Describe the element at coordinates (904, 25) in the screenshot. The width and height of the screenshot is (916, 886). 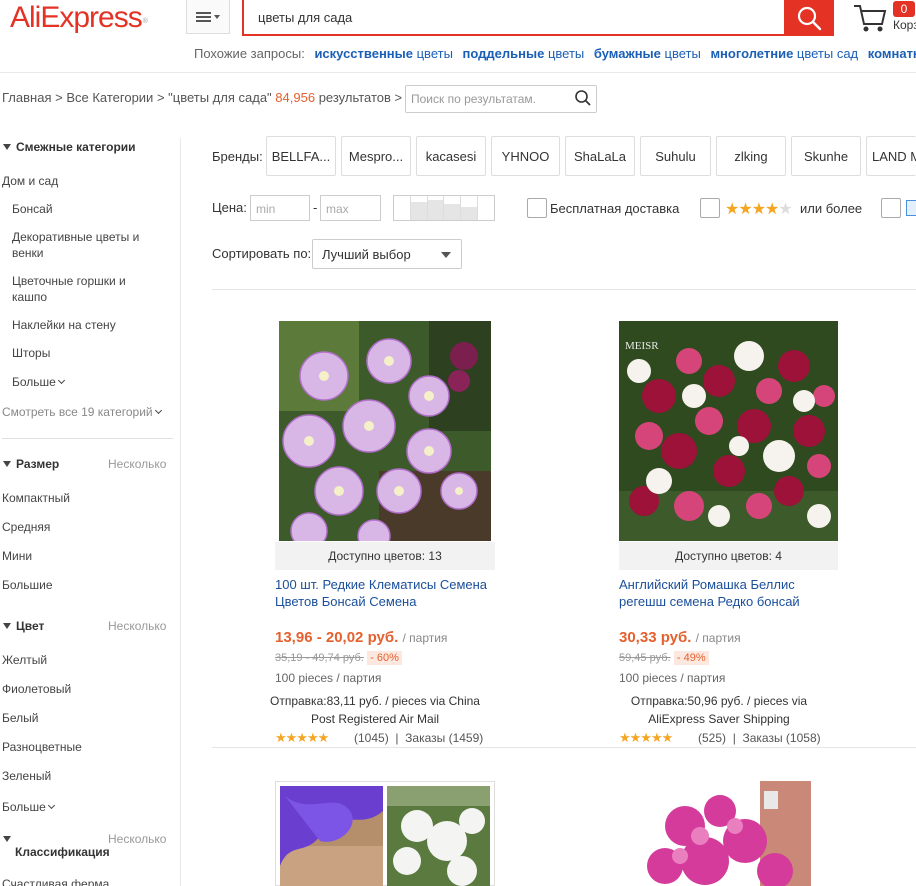
I see `cart-label: Корзина` at that location.